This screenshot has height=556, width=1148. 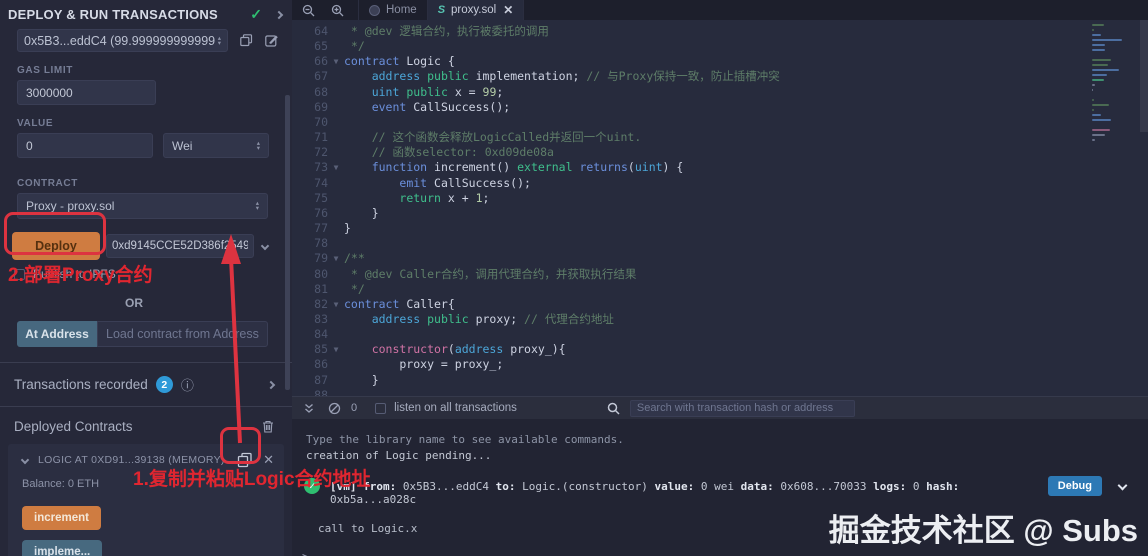 I want to click on or-label: OR, so click(x=134, y=303).